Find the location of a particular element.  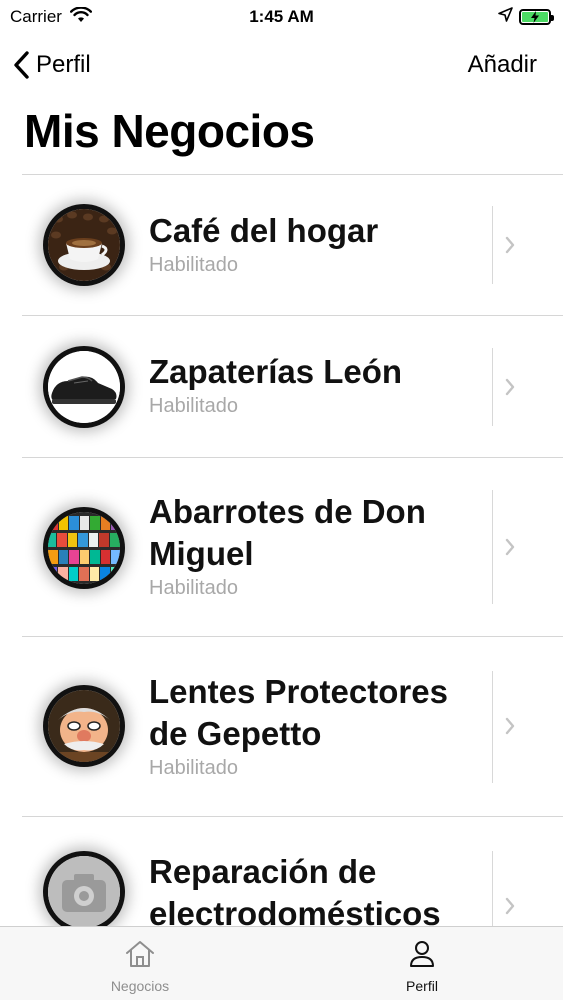

navigation-bar: Perfil Añadir is located at coordinates (281, 65).